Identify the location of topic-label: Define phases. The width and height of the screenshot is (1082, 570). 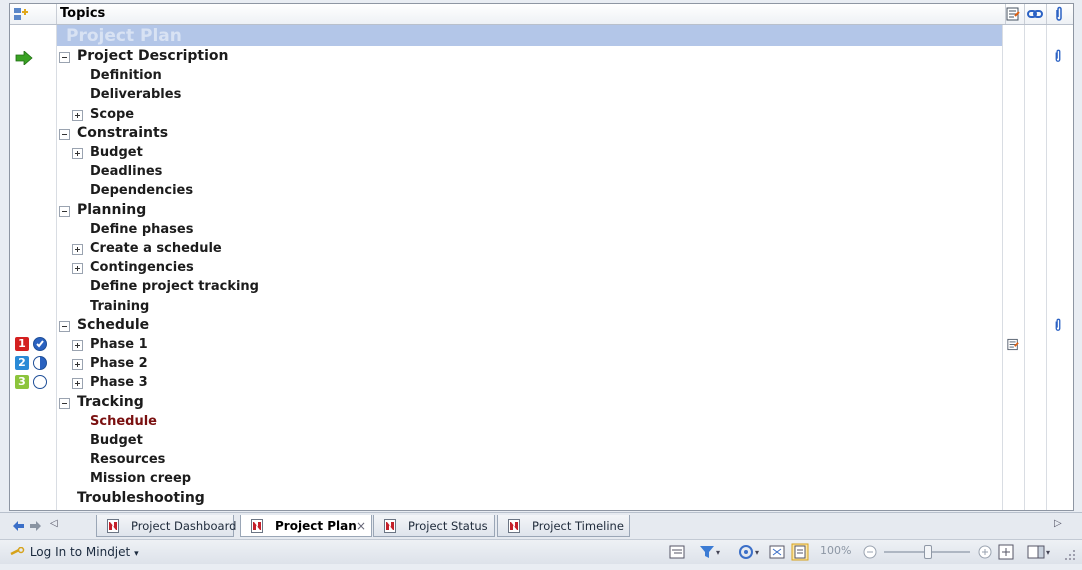
(141, 229).